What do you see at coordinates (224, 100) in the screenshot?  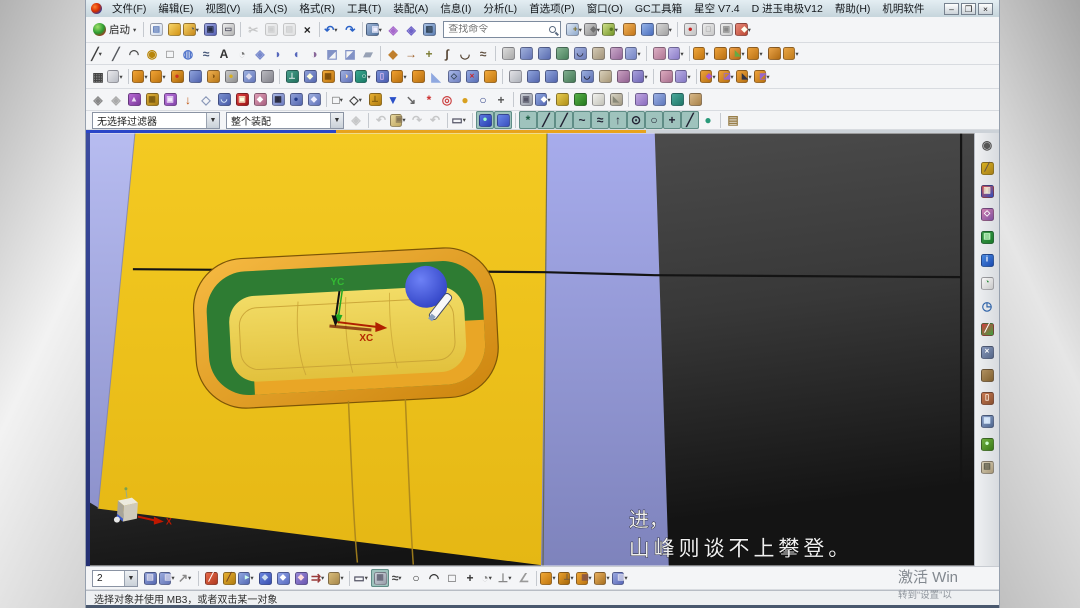 I see `anchor-icon: ◡` at bounding box center [224, 100].